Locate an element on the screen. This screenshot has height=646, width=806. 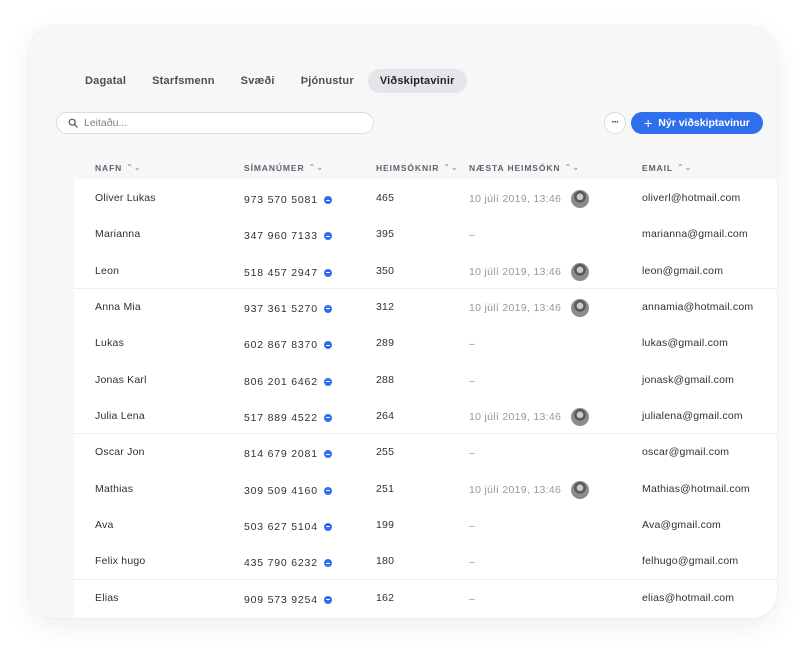
phone-number: 517 889 4522 is located at coordinates (281, 417).